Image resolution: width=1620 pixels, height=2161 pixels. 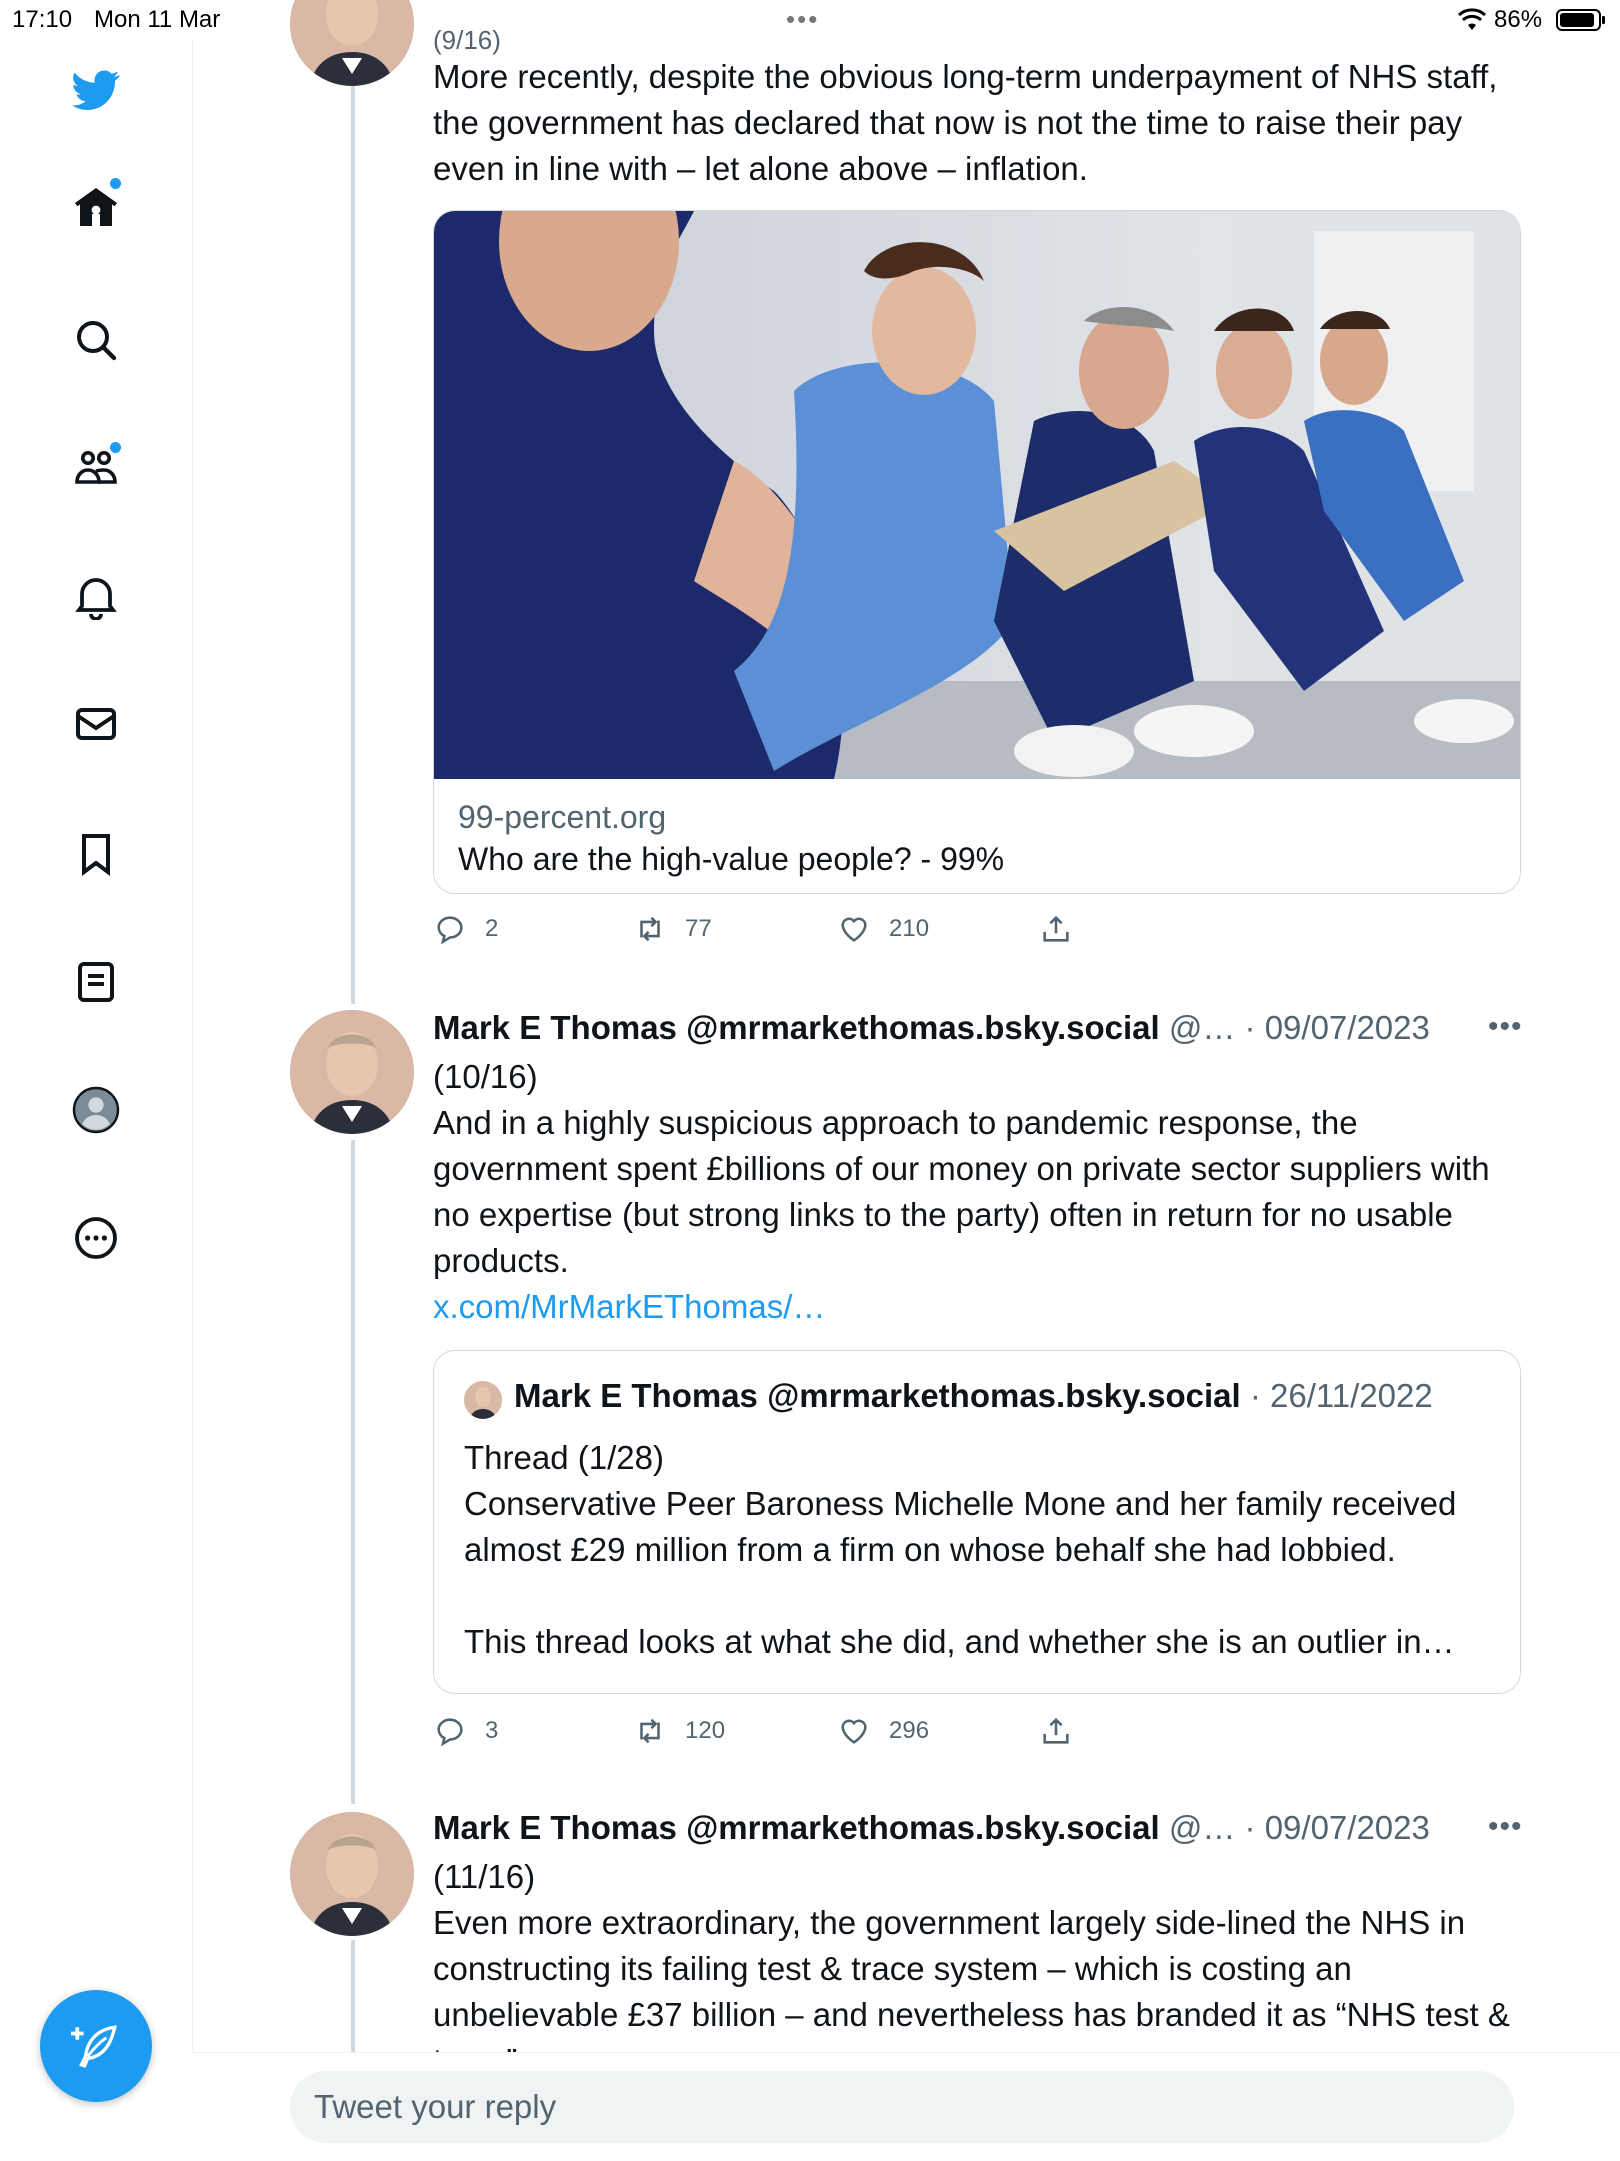 What do you see at coordinates (679, 1731) in the screenshot?
I see `retweet-button: 120` at bounding box center [679, 1731].